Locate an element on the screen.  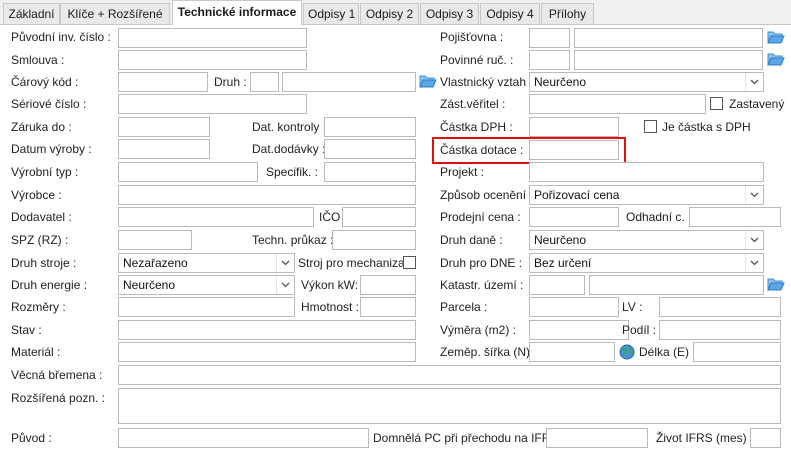
zemep-sirka-input is located at coordinates (572, 352).